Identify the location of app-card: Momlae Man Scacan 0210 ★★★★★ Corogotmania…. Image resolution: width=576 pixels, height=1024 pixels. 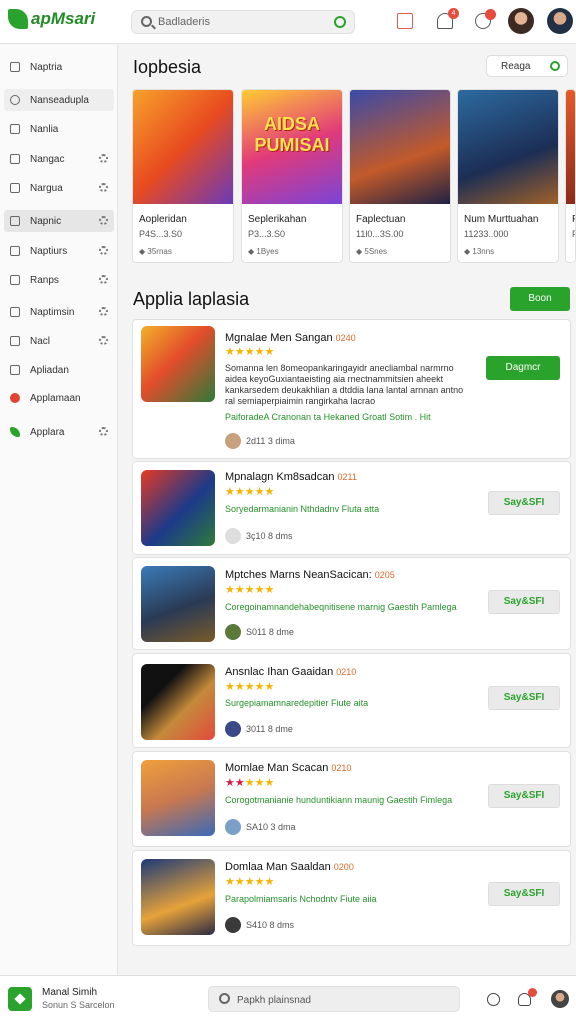
(351, 799).